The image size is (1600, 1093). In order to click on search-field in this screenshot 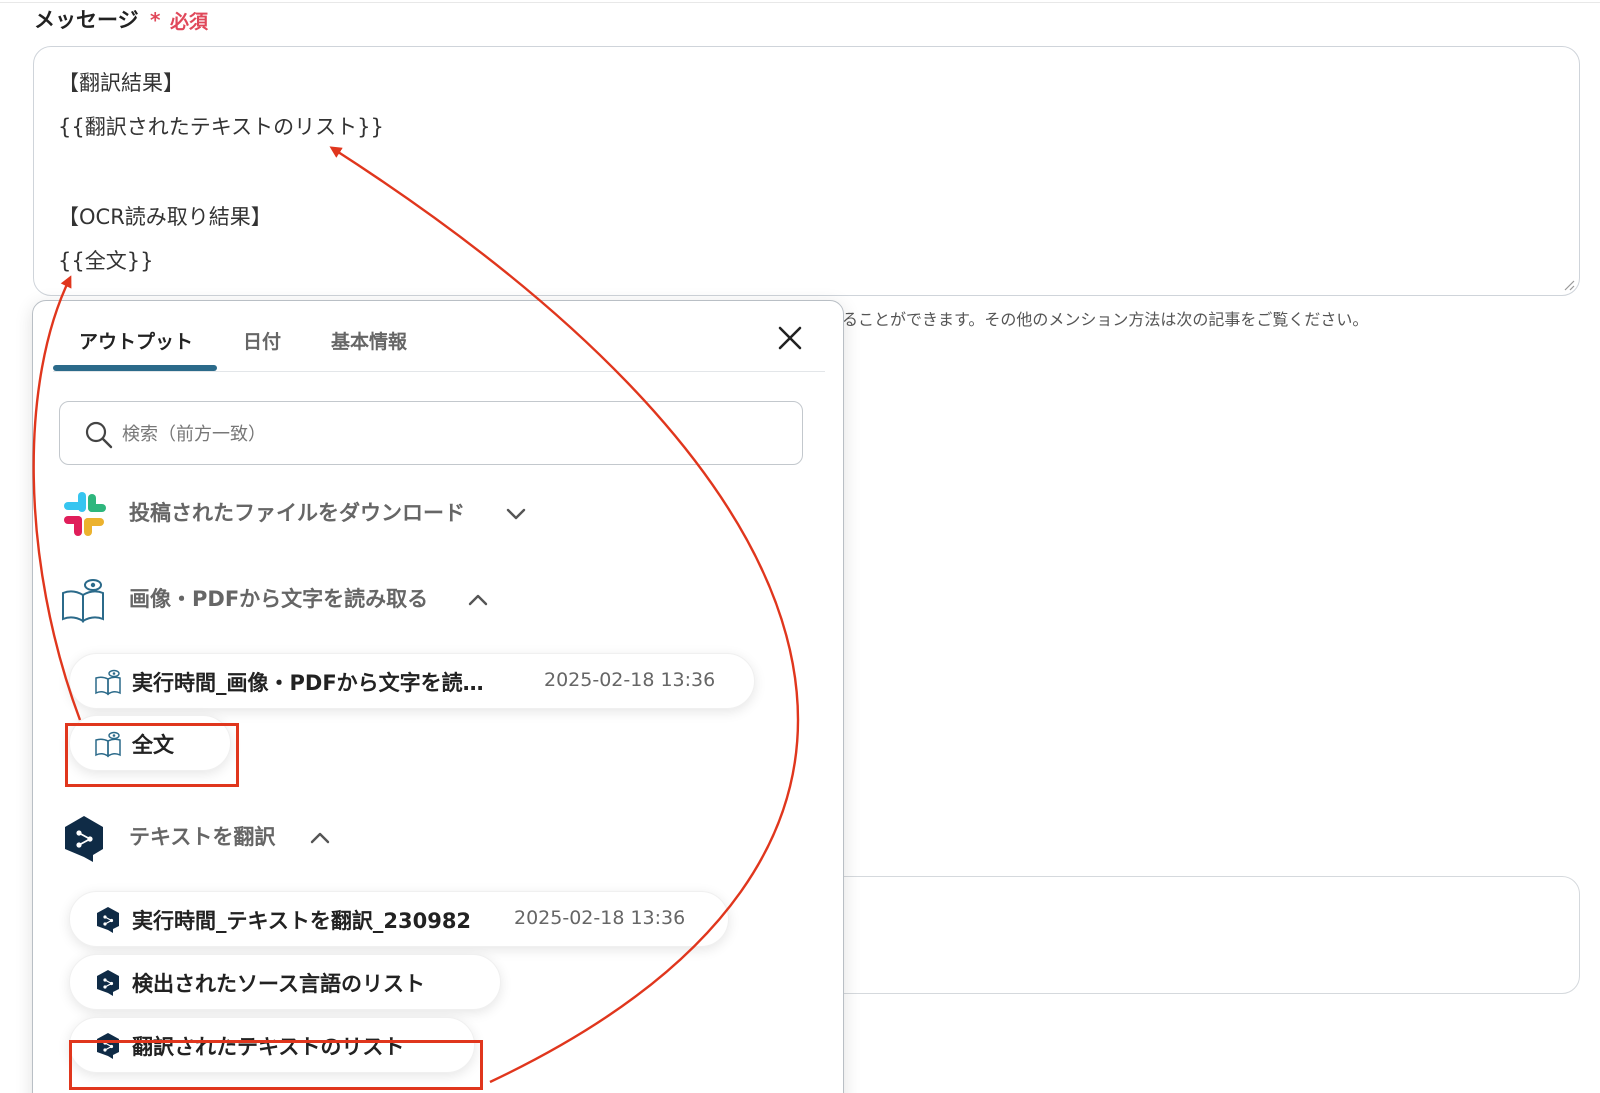, I will do `click(431, 433)`.